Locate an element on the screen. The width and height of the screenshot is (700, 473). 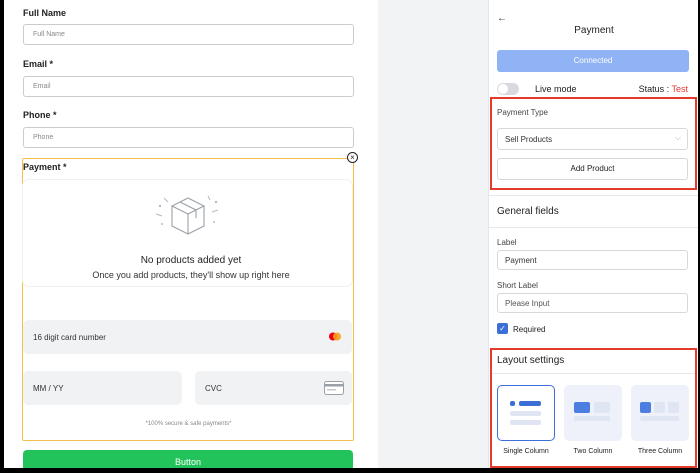
phone-input: Phone is located at coordinates (188, 137).